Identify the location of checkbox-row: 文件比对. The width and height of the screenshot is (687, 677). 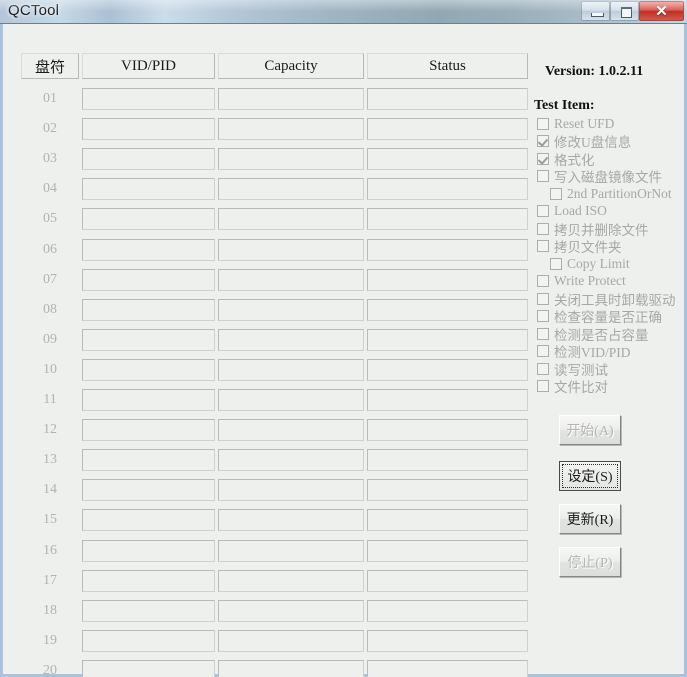
(572, 386).